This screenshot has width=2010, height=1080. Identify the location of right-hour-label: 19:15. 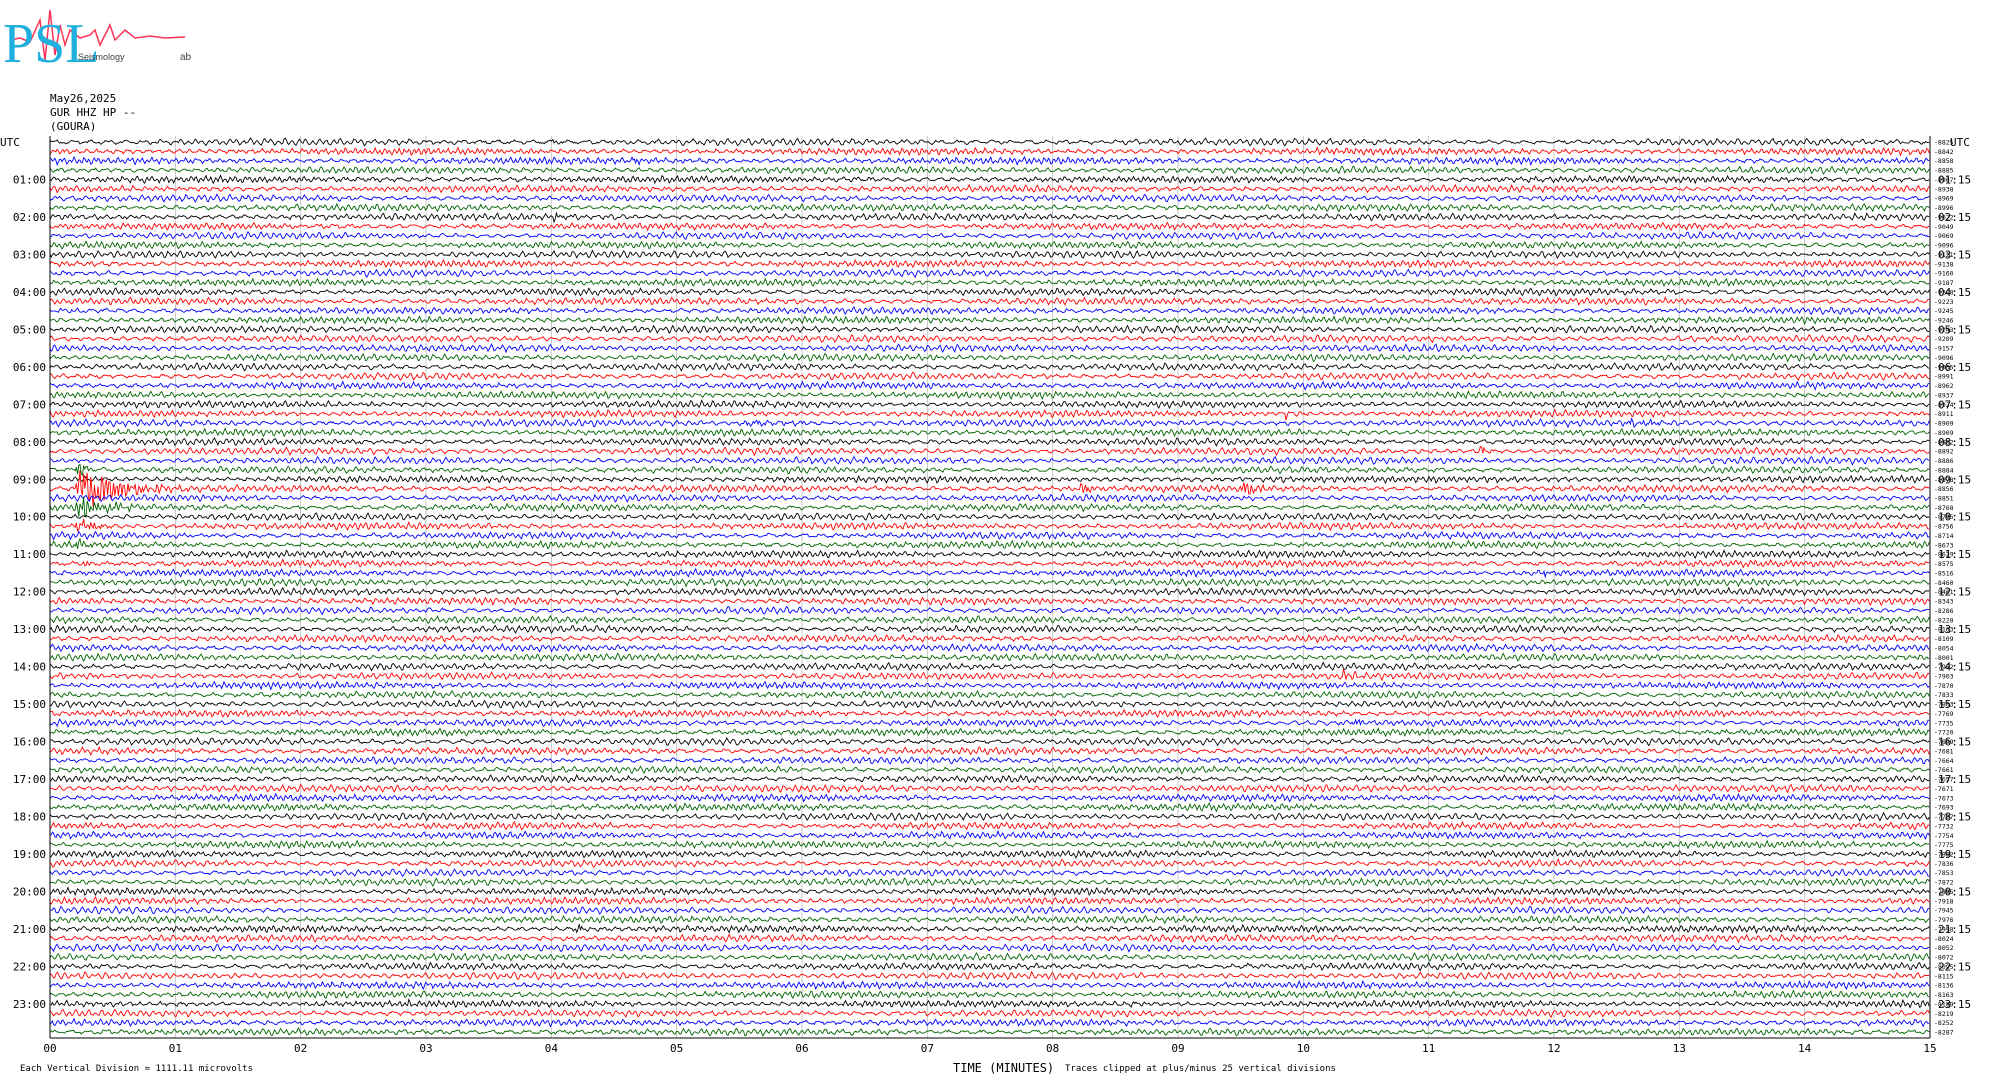
(1954, 854).